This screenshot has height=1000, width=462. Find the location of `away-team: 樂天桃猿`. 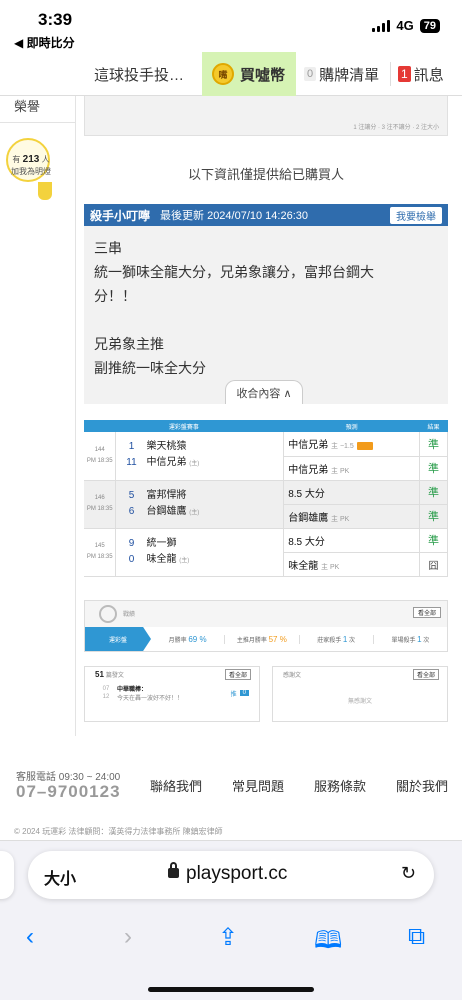

away-team: 樂天桃猿 is located at coordinates (166, 446).